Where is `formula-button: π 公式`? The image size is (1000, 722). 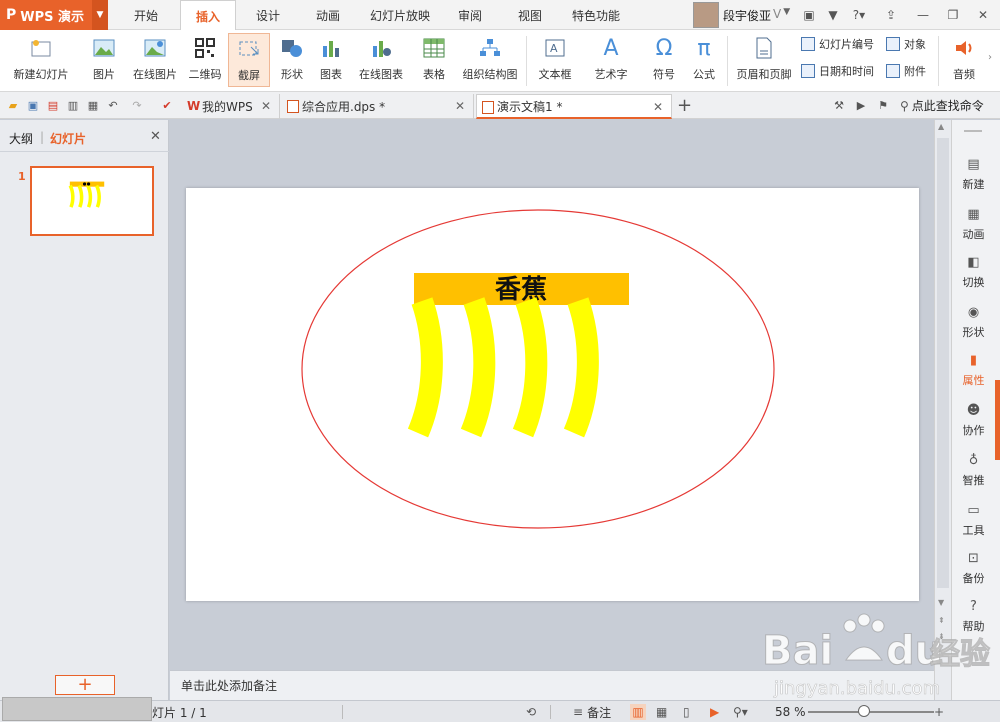
formula-button: π 公式 is located at coordinates (704, 60).